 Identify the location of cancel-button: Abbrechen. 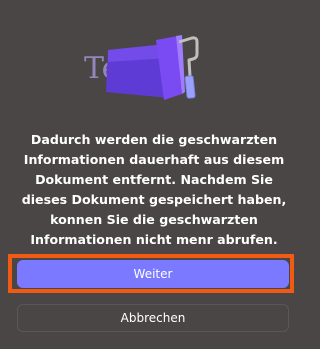
(153, 318).